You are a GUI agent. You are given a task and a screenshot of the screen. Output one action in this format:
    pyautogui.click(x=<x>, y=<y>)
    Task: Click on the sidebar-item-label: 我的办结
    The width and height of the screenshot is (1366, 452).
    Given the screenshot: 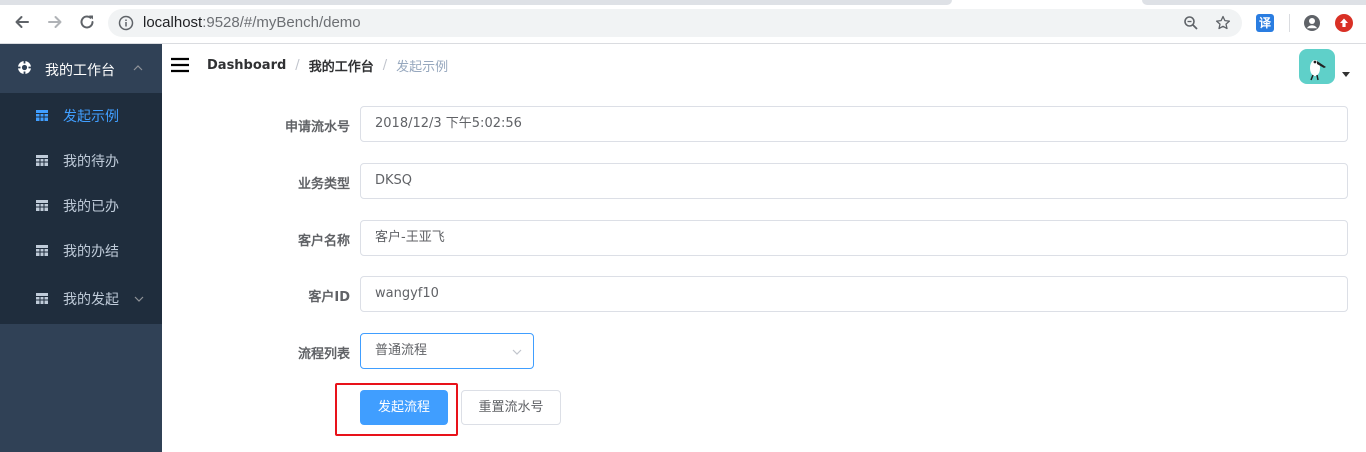 What is the action you would take?
    pyautogui.click(x=91, y=252)
    